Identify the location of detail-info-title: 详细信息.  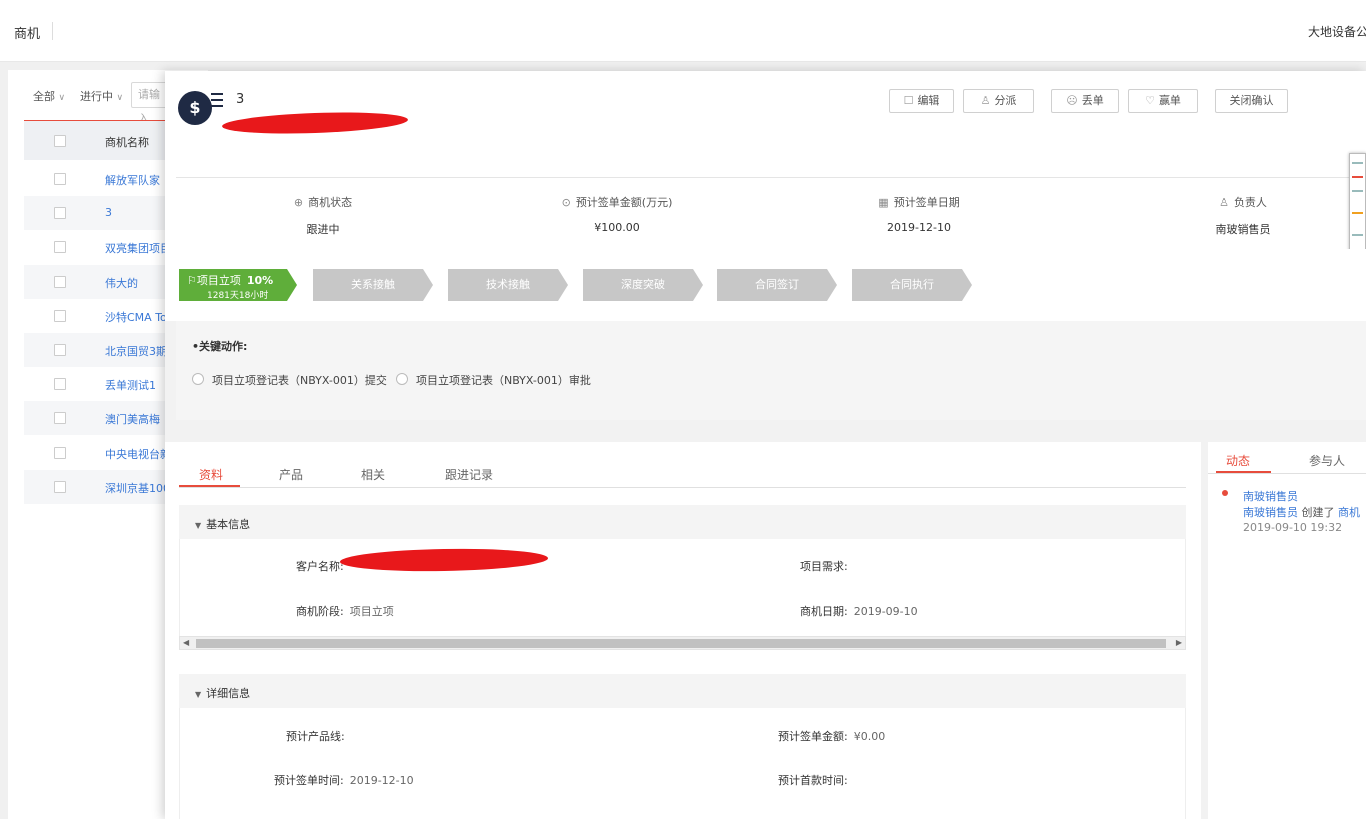
(228, 693).